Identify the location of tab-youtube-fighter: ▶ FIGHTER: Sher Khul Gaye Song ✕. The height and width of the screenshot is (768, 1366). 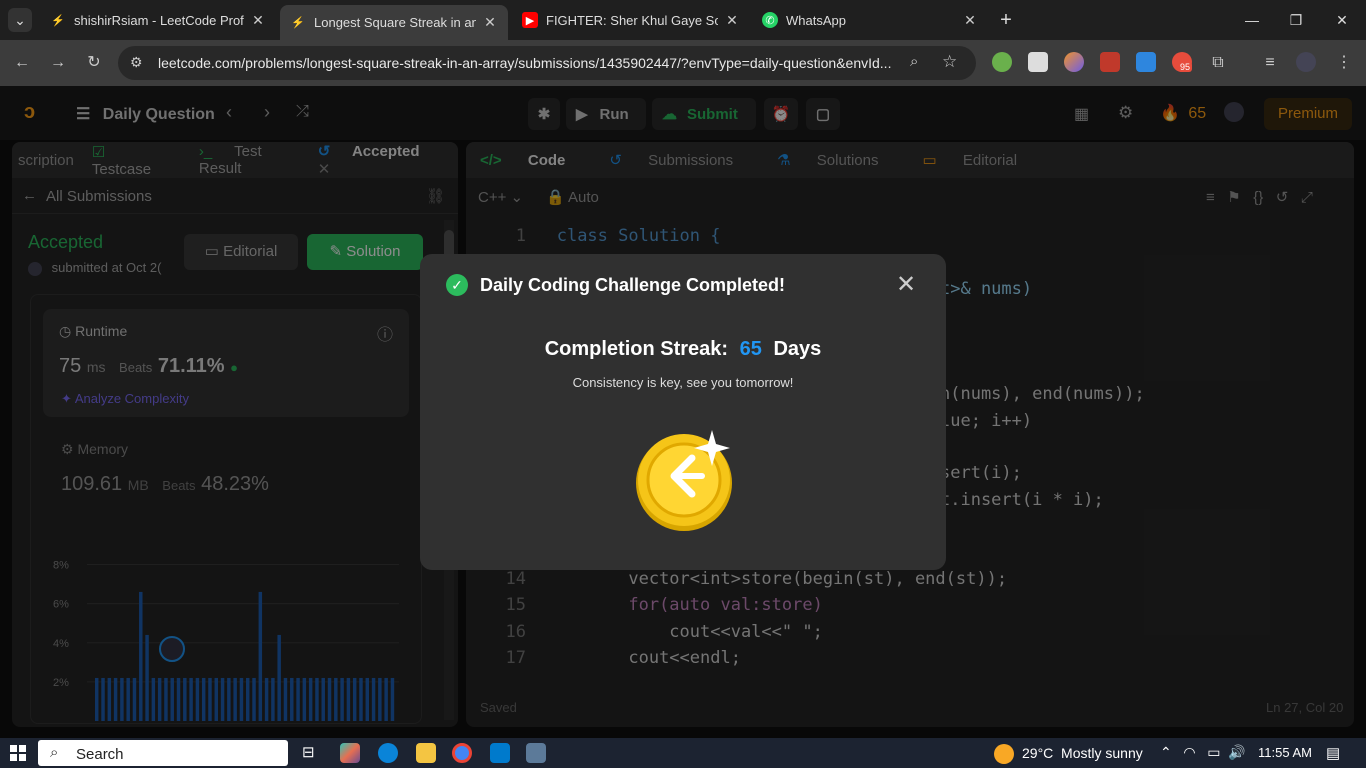
(631, 20).